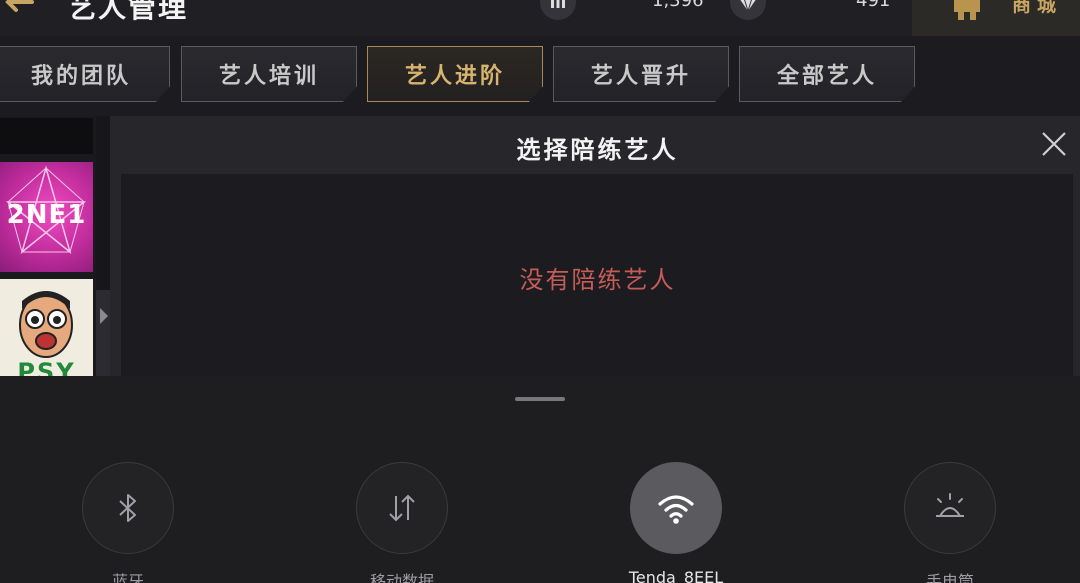 Image resolution: width=1080 pixels, height=583 pixels. I want to click on tab-label: 我的团队, so click(80, 76).